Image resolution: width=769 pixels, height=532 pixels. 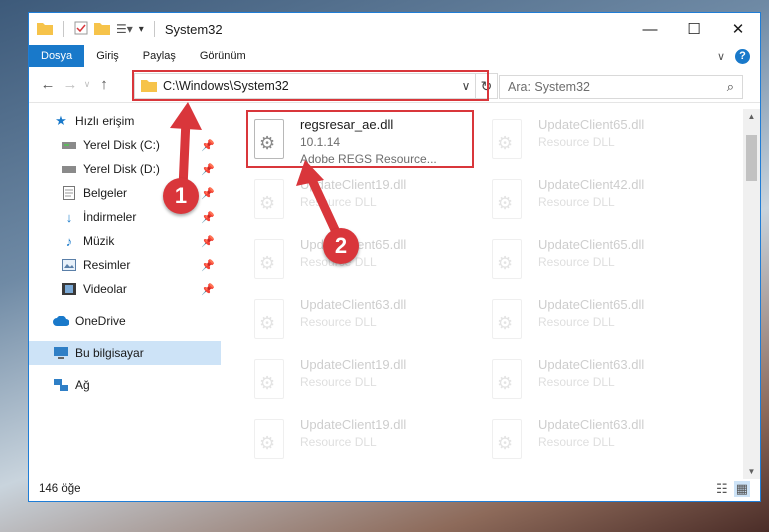 I want to click on expand-ribbon-chevron-icon: ∨, so click(x=721, y=56).